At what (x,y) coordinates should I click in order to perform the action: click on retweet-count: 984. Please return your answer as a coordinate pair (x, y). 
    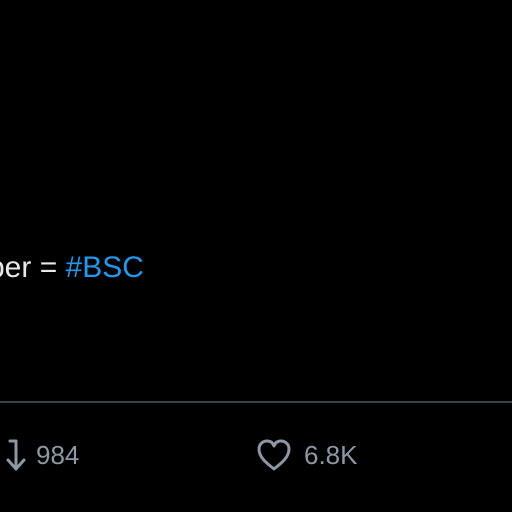
    Looking at the image, I should click on (58, 454).